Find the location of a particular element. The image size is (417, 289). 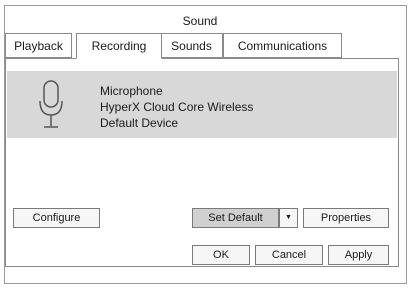

device-description: HyperX Cloud Core Wireless is located at coordinates (177, 107).